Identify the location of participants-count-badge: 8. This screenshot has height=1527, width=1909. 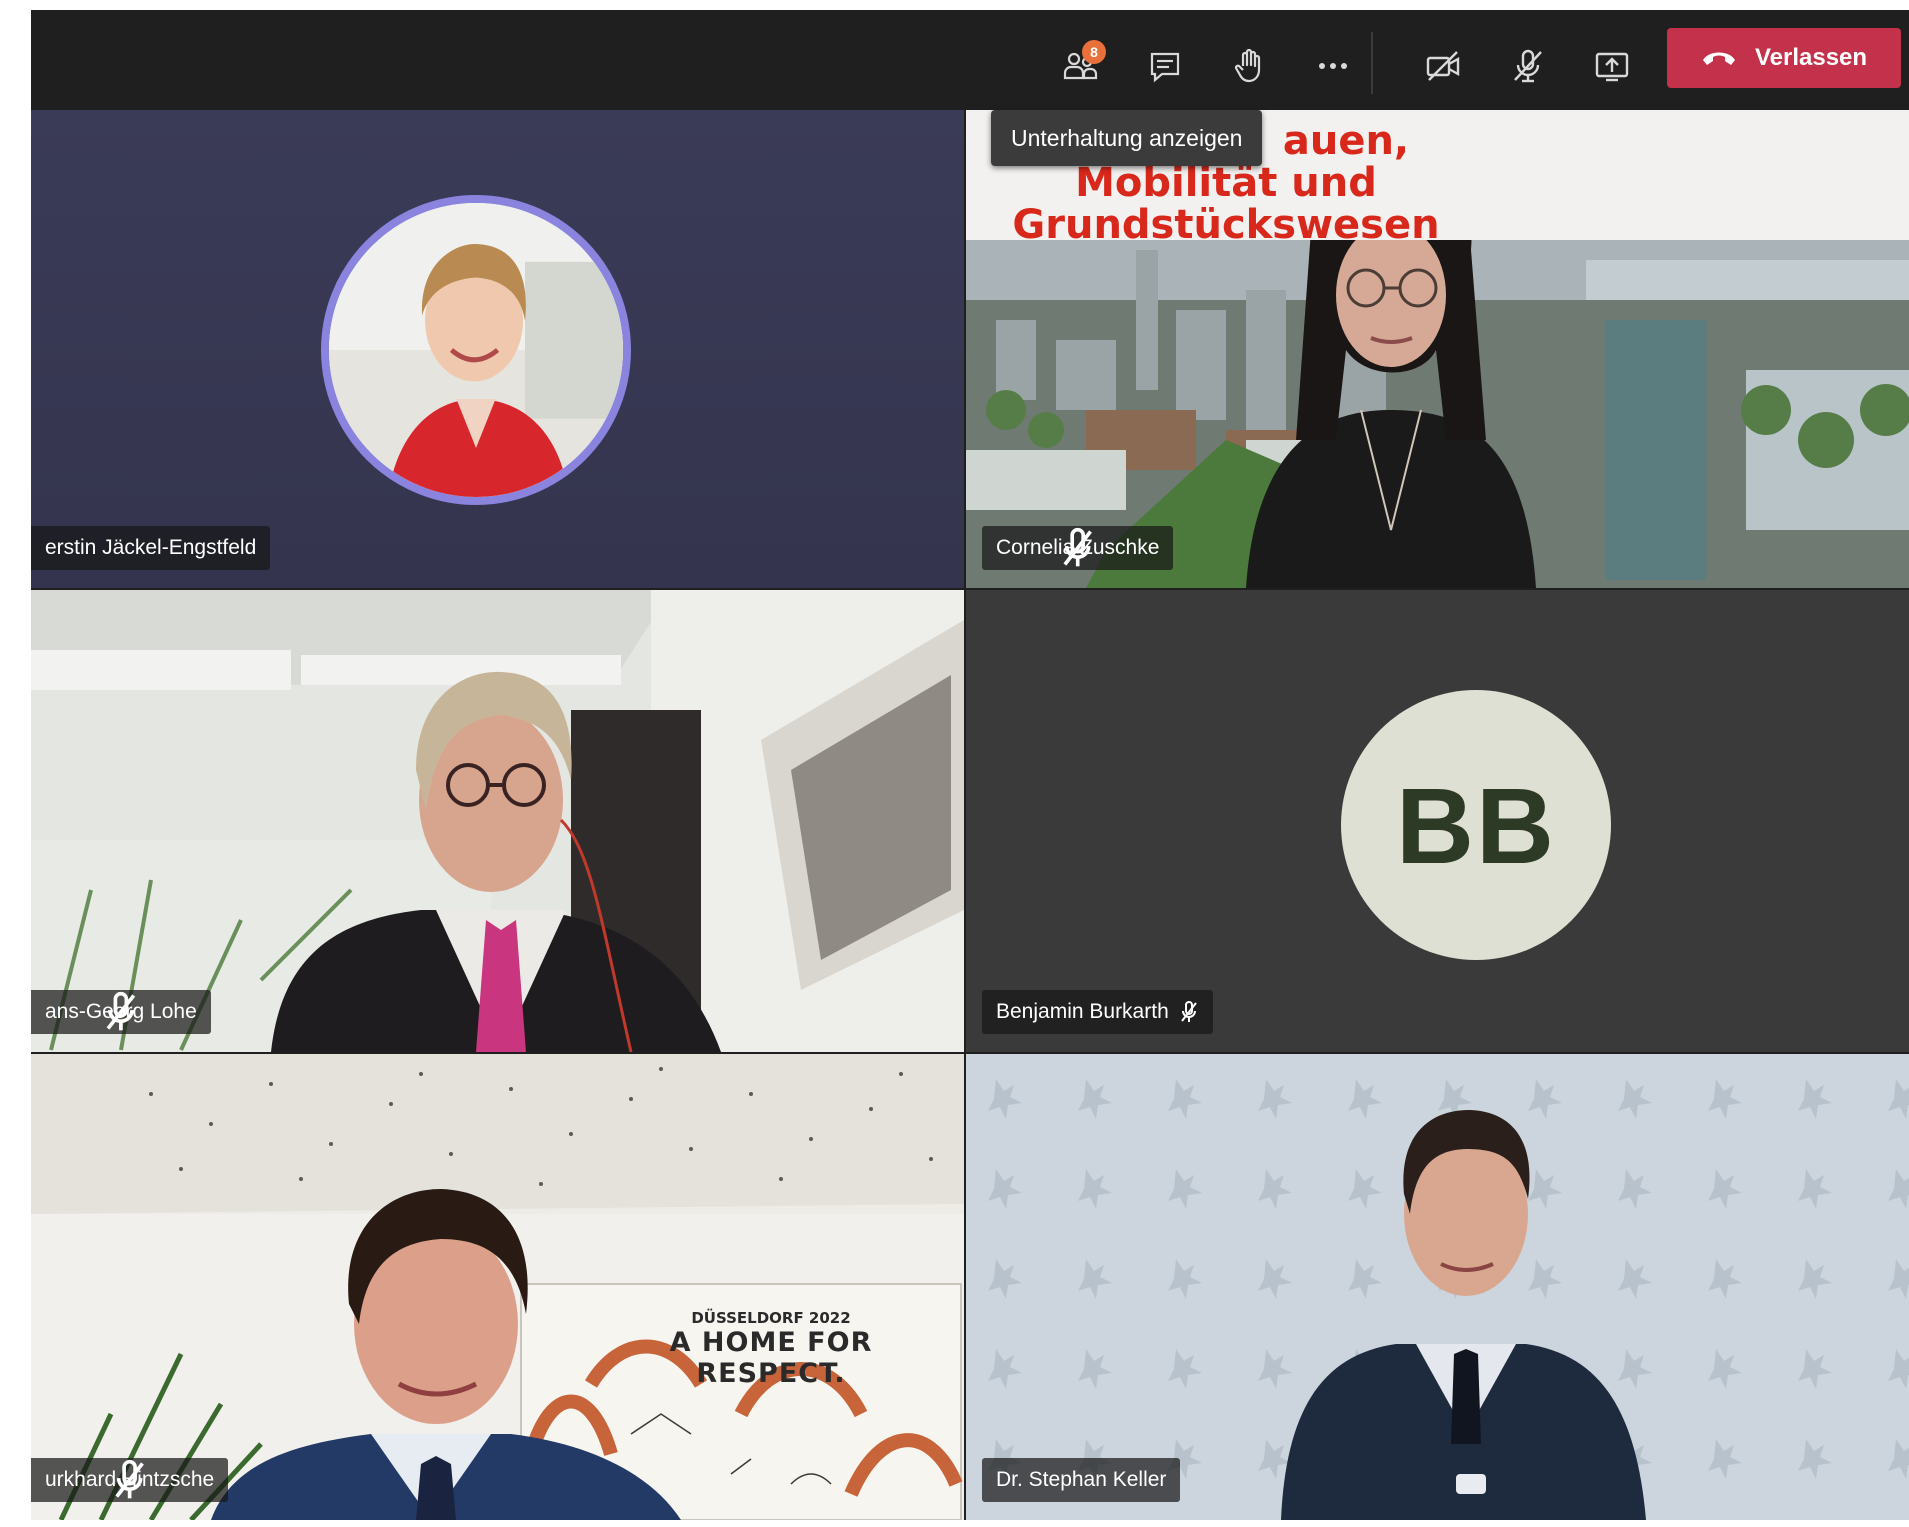
(1094, 52).